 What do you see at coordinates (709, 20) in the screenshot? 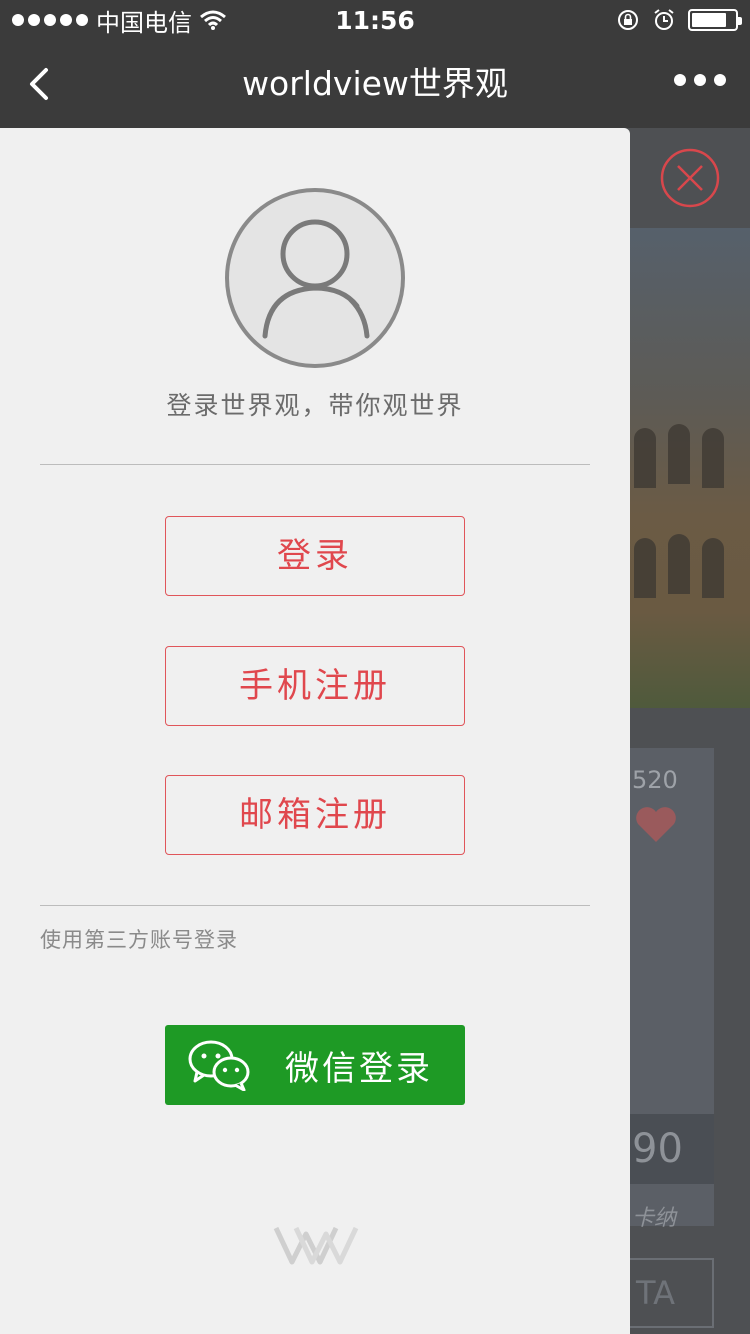
I see `battery-level` at bounding box center [709, 20].